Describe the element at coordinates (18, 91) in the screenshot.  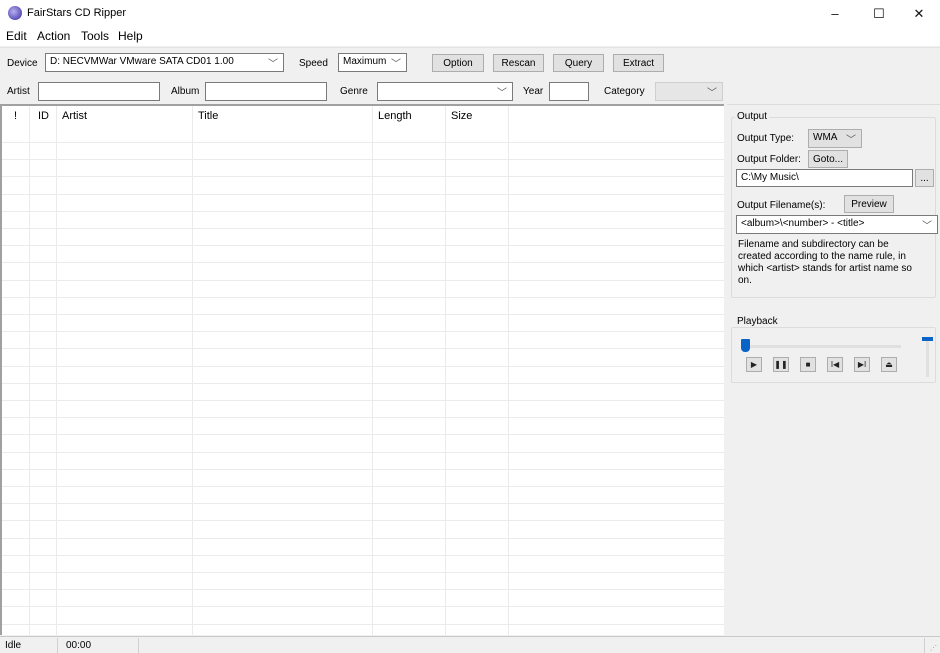
I see `artist-filter-label: Artist` at that location.